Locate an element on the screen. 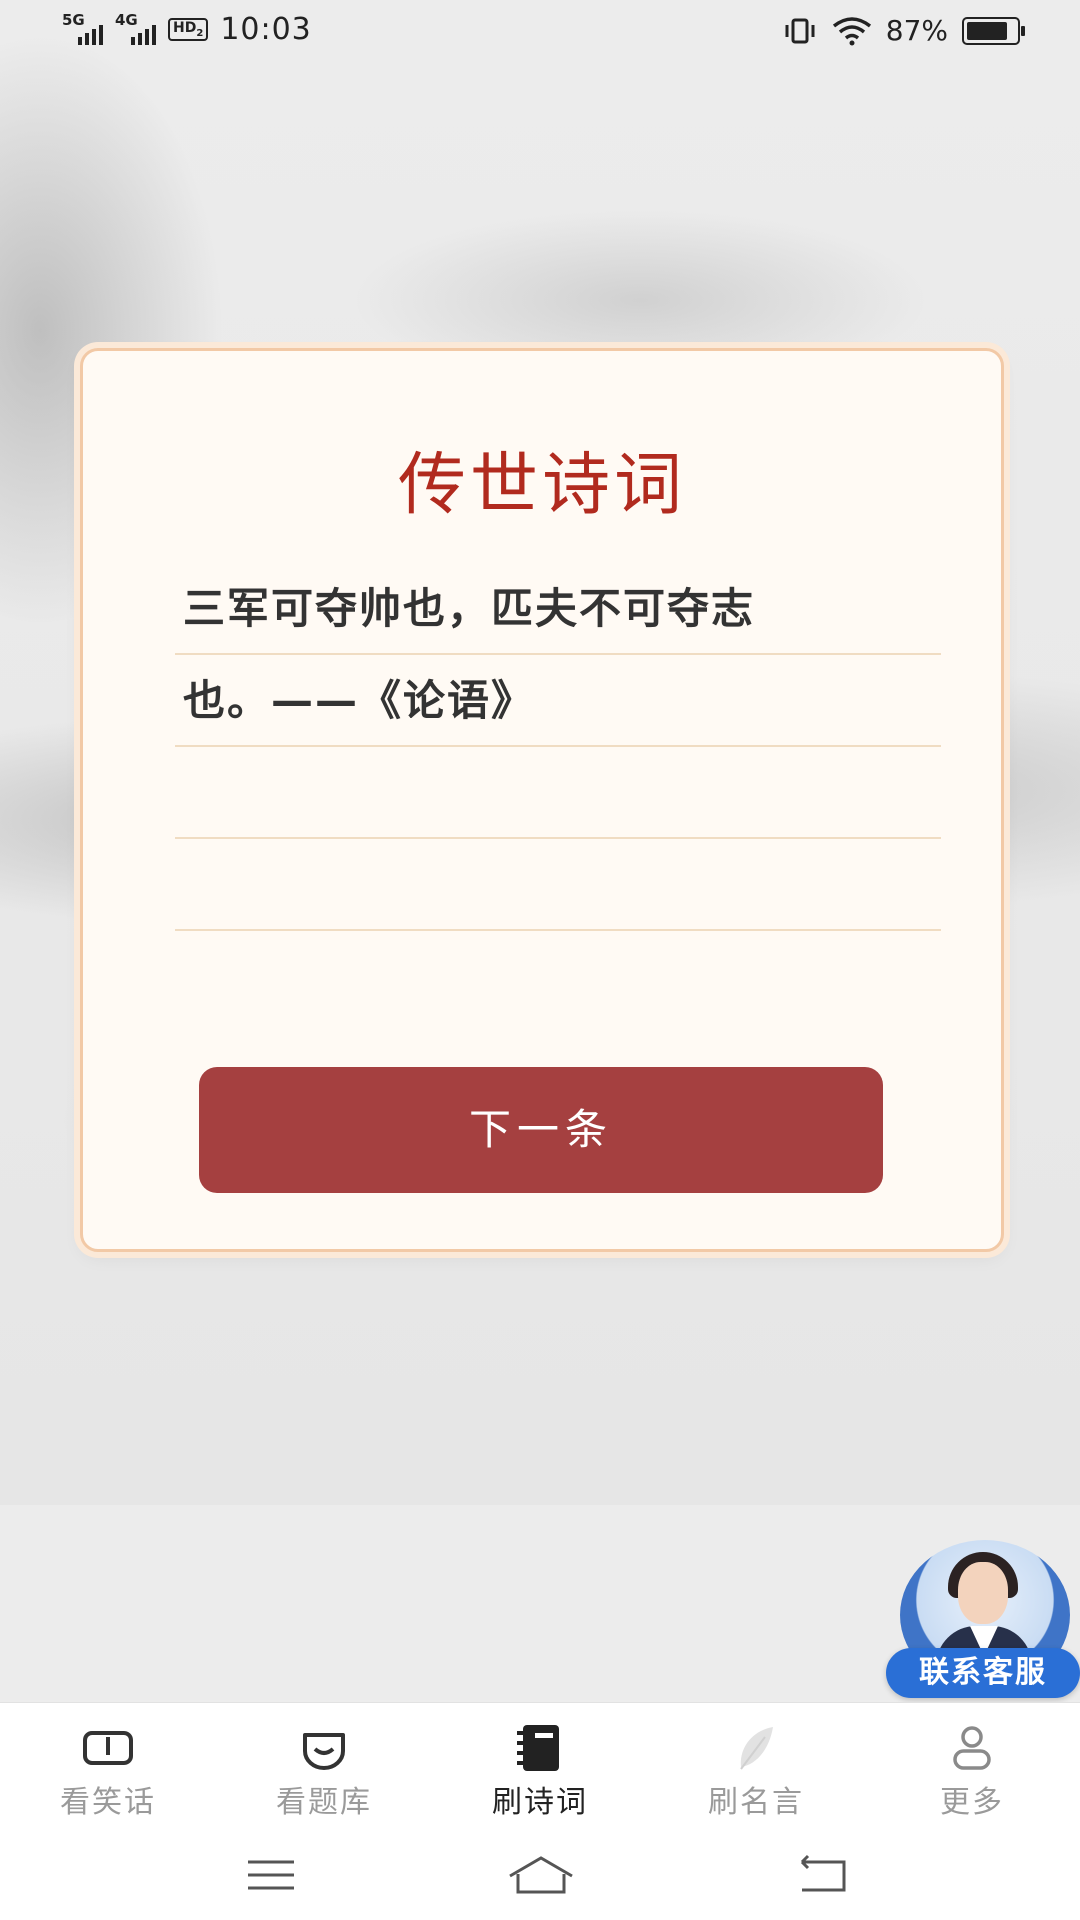 The width and height of the screenshot is (1080, 1920). signal-5g-label: 5G is located at coordinates (73, 19).